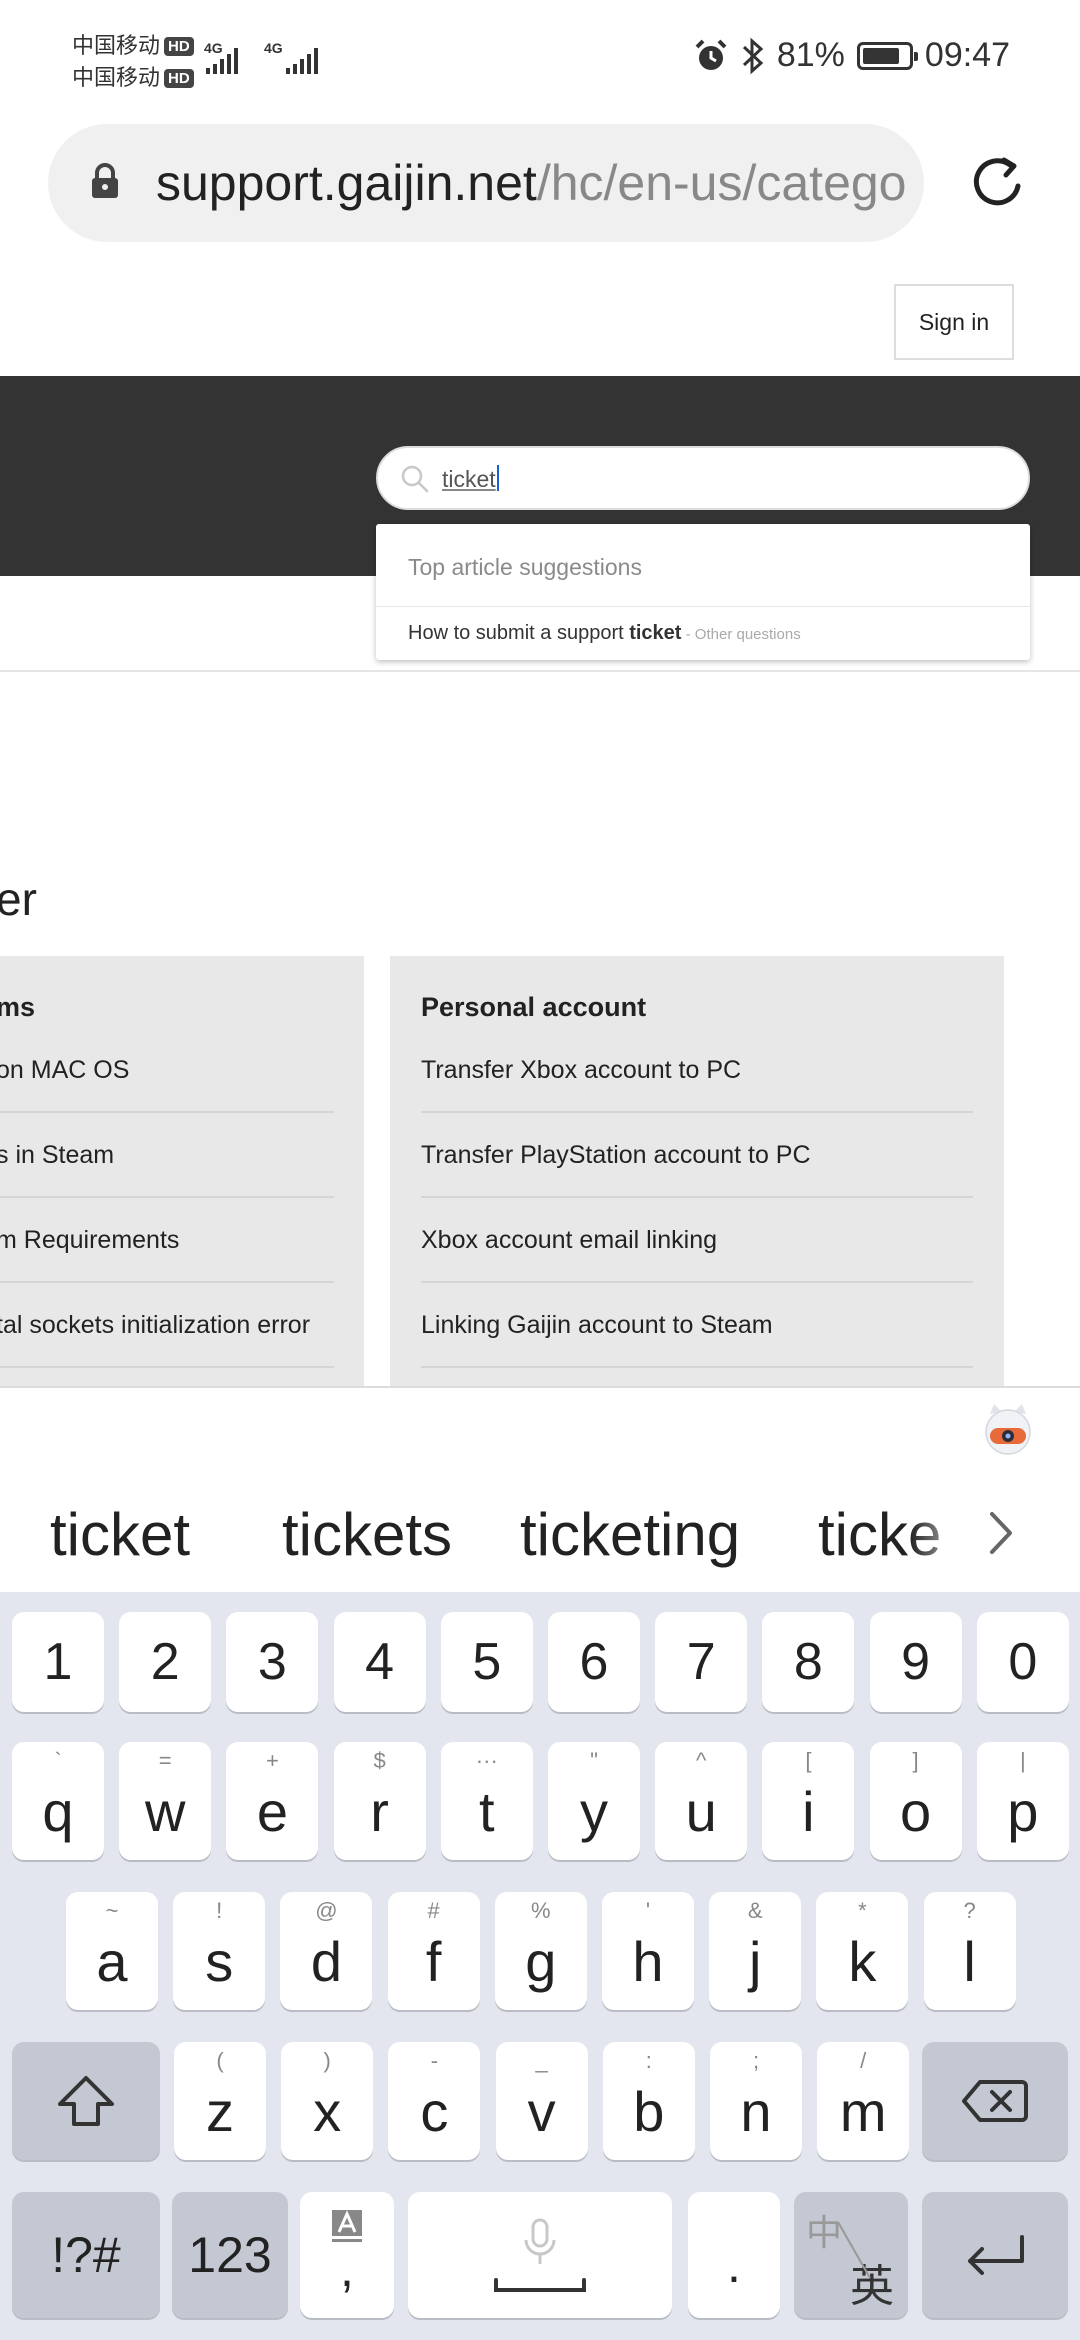  Describe the element at coordinates (155, 1325) in the screenshot. I see `article-link: tal sockets initialization error` at that location.